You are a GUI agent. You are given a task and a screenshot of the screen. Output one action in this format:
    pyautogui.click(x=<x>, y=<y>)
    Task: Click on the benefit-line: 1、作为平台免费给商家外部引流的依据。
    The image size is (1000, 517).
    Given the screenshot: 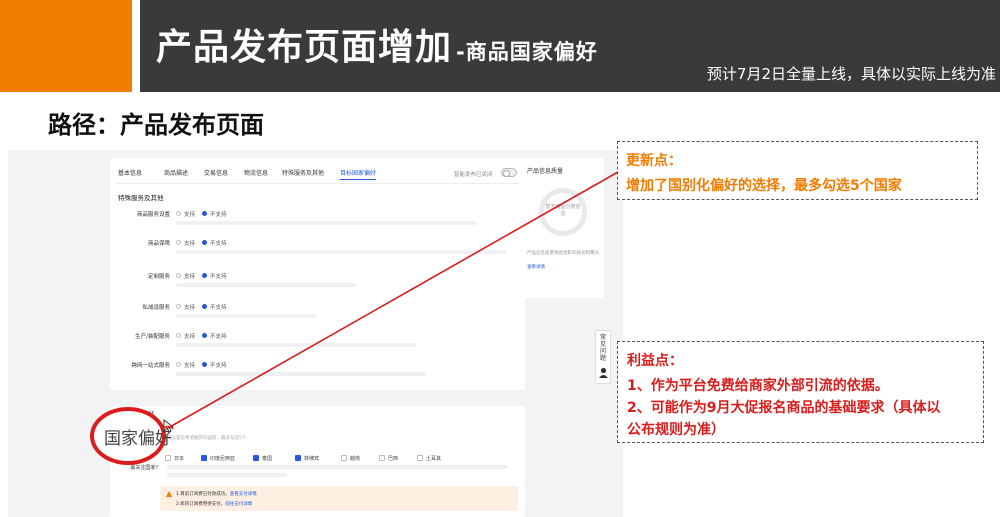 What is the action you would take?
    pyautogui.click(x=758, y=386)
    